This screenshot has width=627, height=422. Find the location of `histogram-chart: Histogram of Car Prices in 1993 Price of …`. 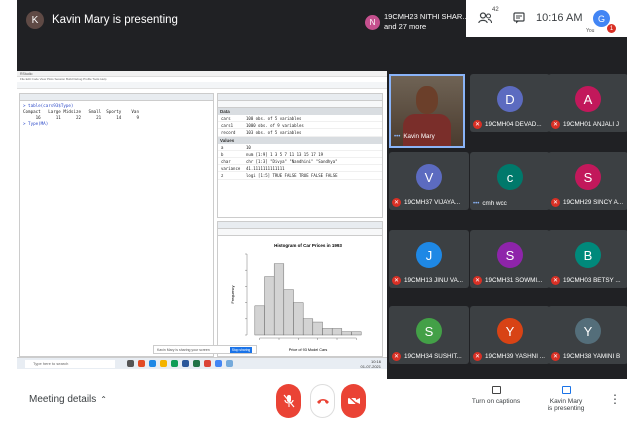

histogram-chart: Histogram of Car Prices in 1993 Price of … is located at coordinates (296, 297).